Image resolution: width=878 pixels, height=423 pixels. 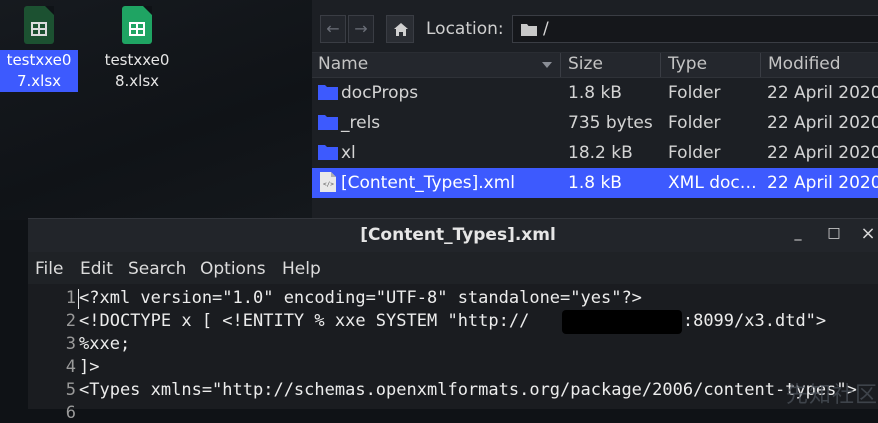 I want to click on file-row-docprops: docProps 1.8 kB Folder 22 April 2020, so click(x=595, y=93).